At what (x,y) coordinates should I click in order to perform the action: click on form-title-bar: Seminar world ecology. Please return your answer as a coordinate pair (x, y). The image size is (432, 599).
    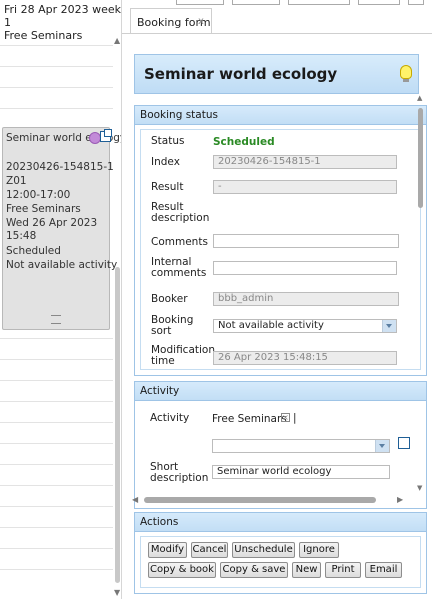
    Looking at the image, I should click on (276, 74).